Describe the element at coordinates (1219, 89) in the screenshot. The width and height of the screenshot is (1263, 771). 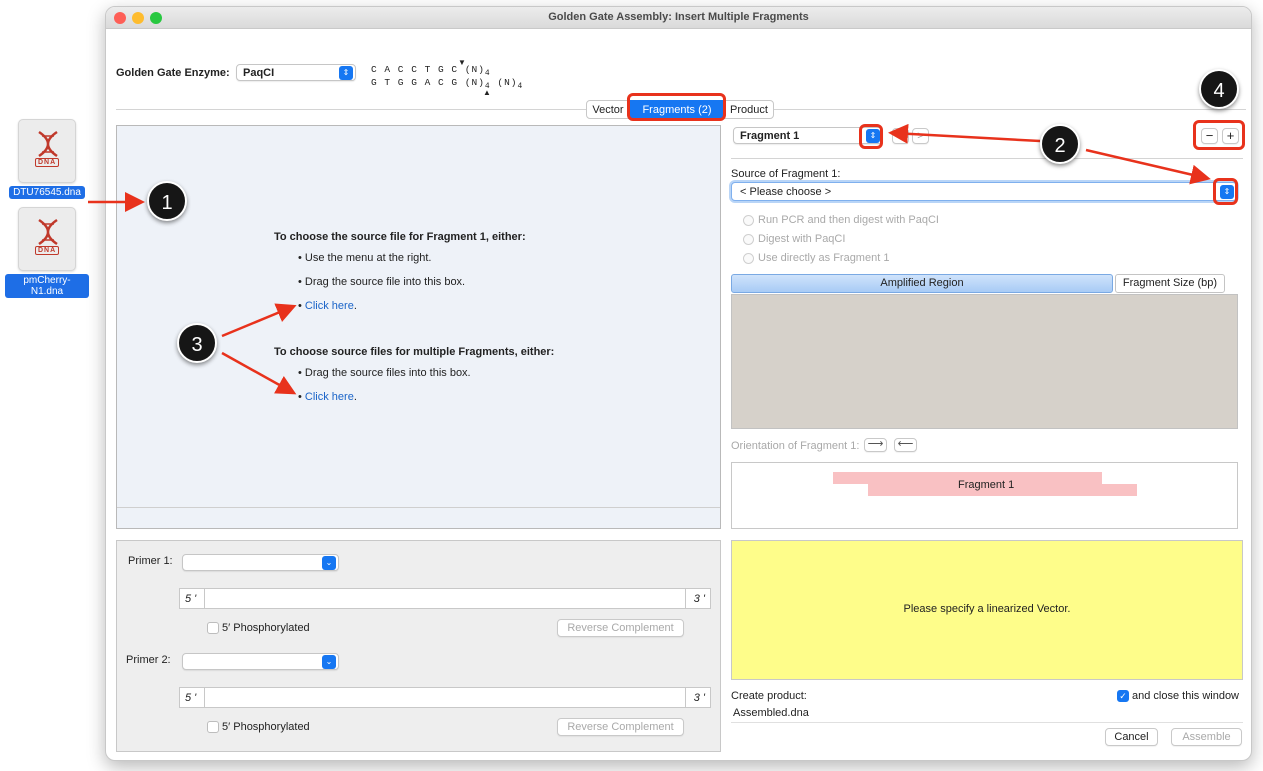
I see `callout-4: 4` at that location.